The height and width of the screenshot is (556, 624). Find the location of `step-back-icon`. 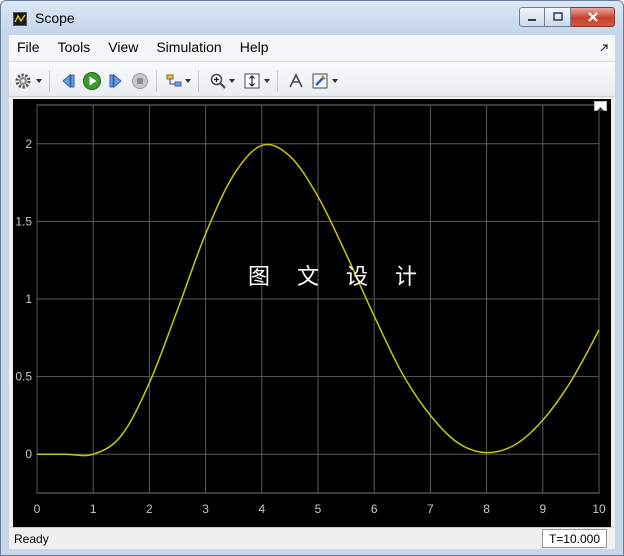

step-back-icon is located at coordinates (68, 81).